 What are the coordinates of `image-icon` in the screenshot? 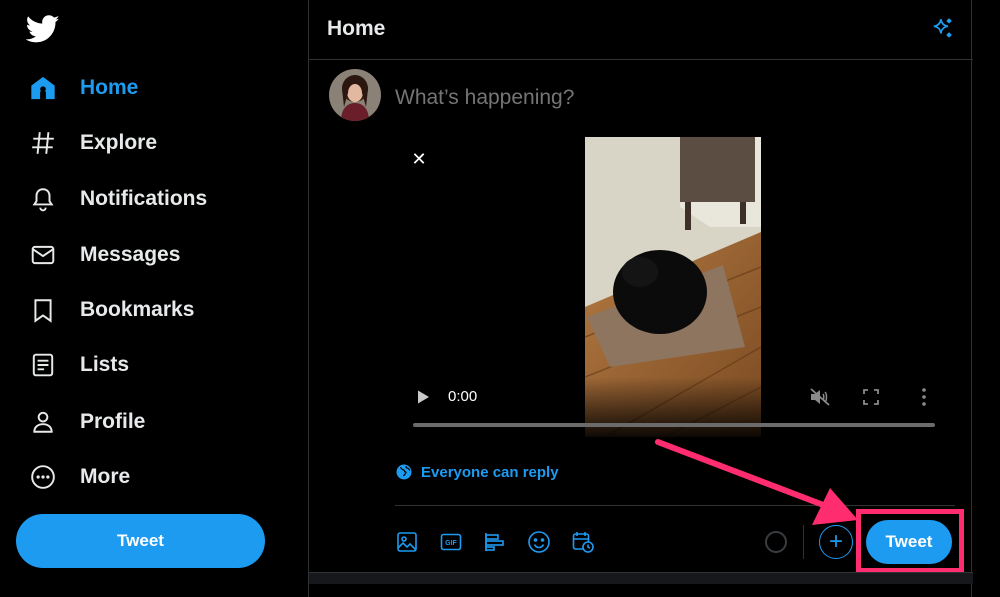 It's located at (407, 542).